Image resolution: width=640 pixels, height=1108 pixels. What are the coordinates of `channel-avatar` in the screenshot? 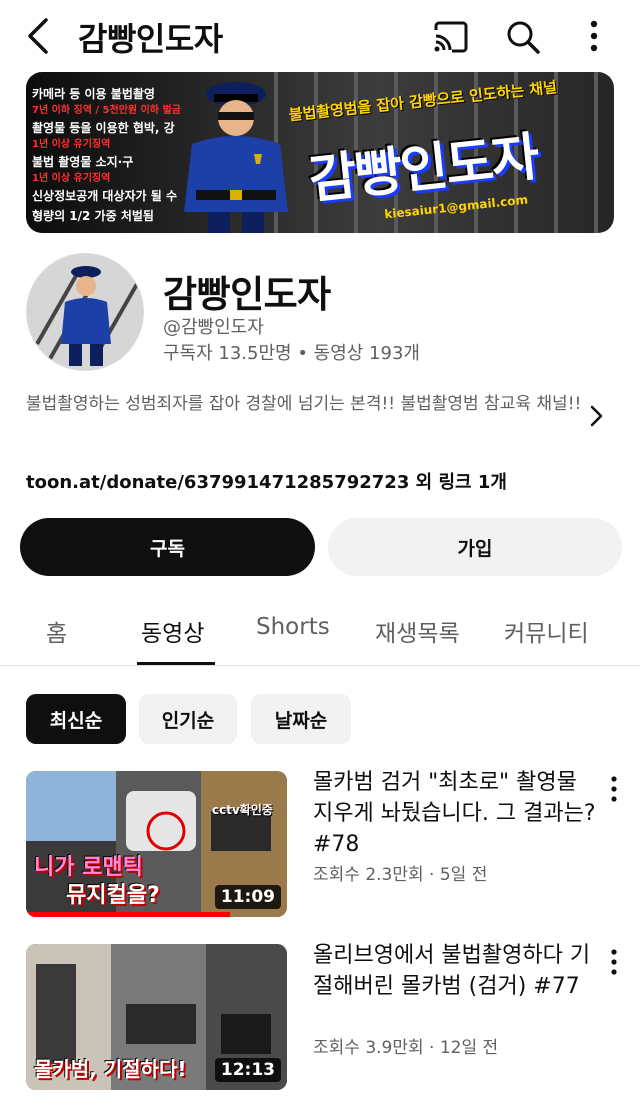 It's located at (85, 312).